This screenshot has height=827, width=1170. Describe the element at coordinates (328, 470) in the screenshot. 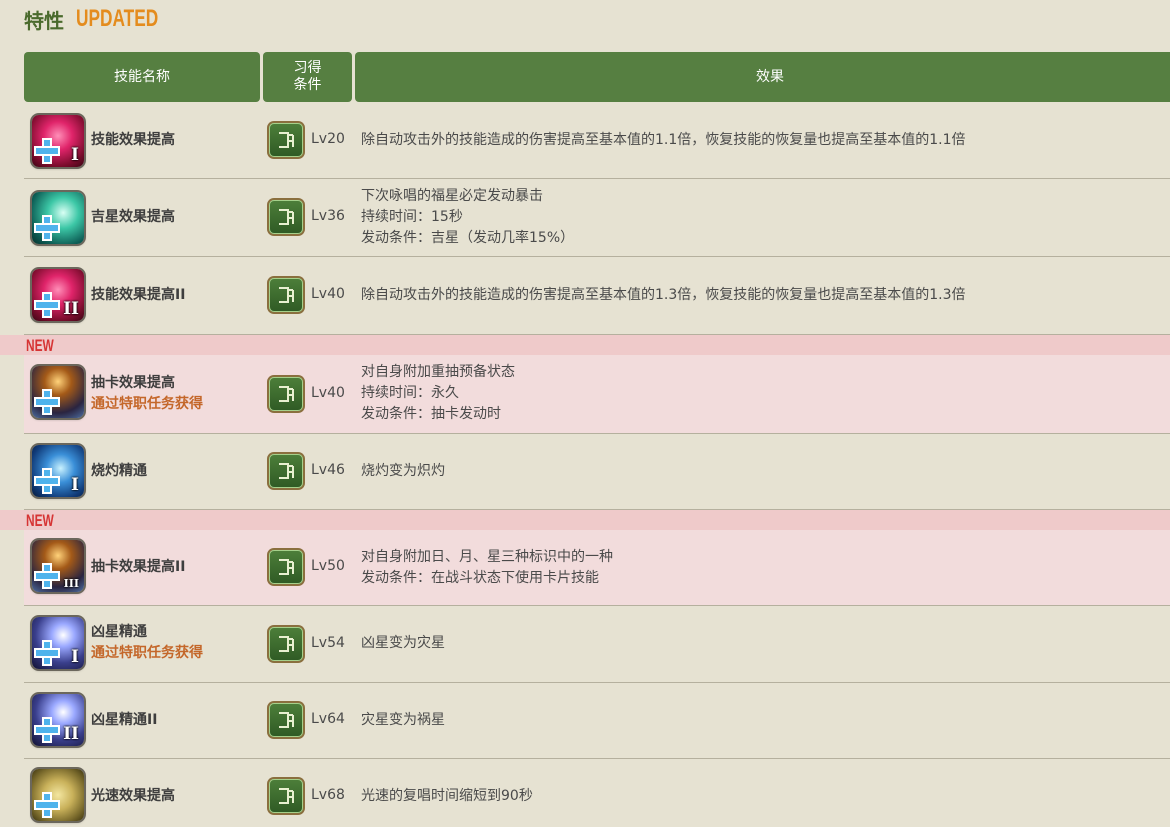

I see `acquire-level: Lv46` at that location.